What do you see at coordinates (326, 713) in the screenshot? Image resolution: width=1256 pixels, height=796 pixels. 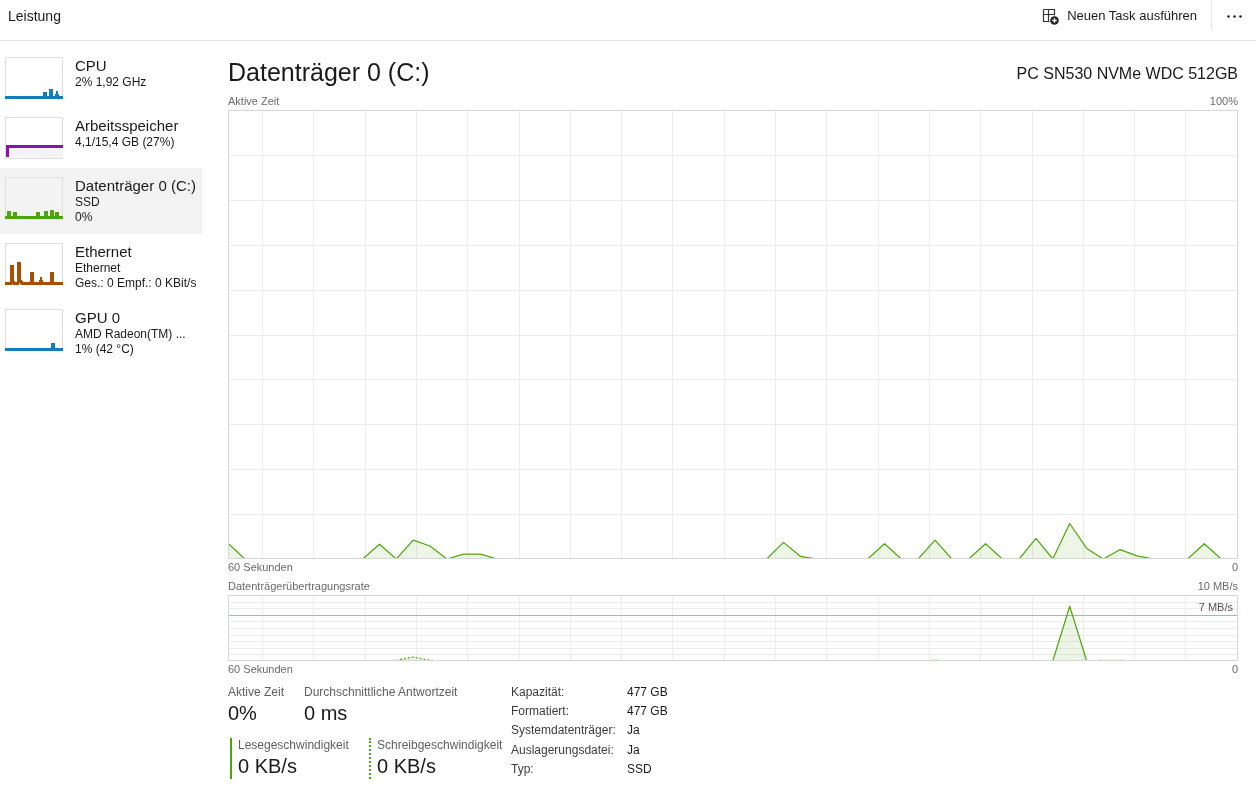 I see `stat-value: 0 ms` at bounding box center [326, 713].